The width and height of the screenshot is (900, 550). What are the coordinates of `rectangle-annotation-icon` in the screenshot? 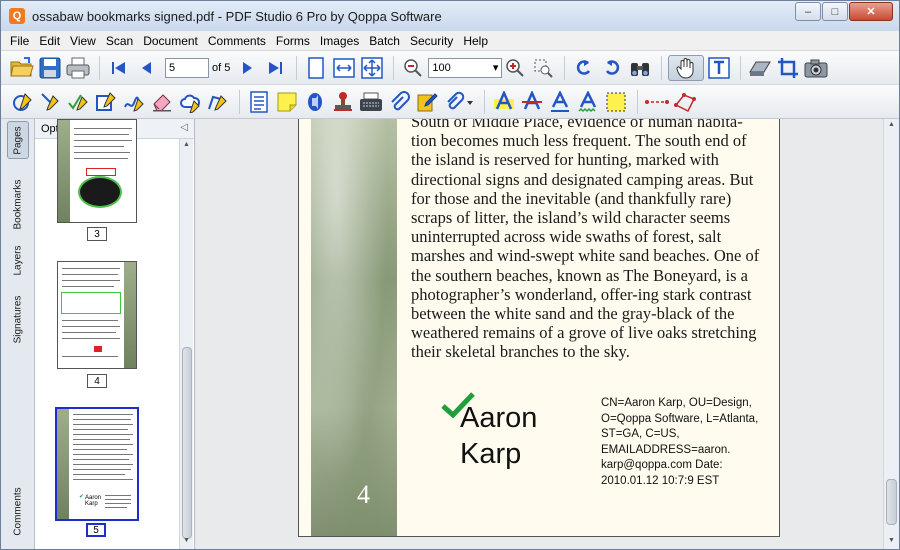 It's located at (106, 102).